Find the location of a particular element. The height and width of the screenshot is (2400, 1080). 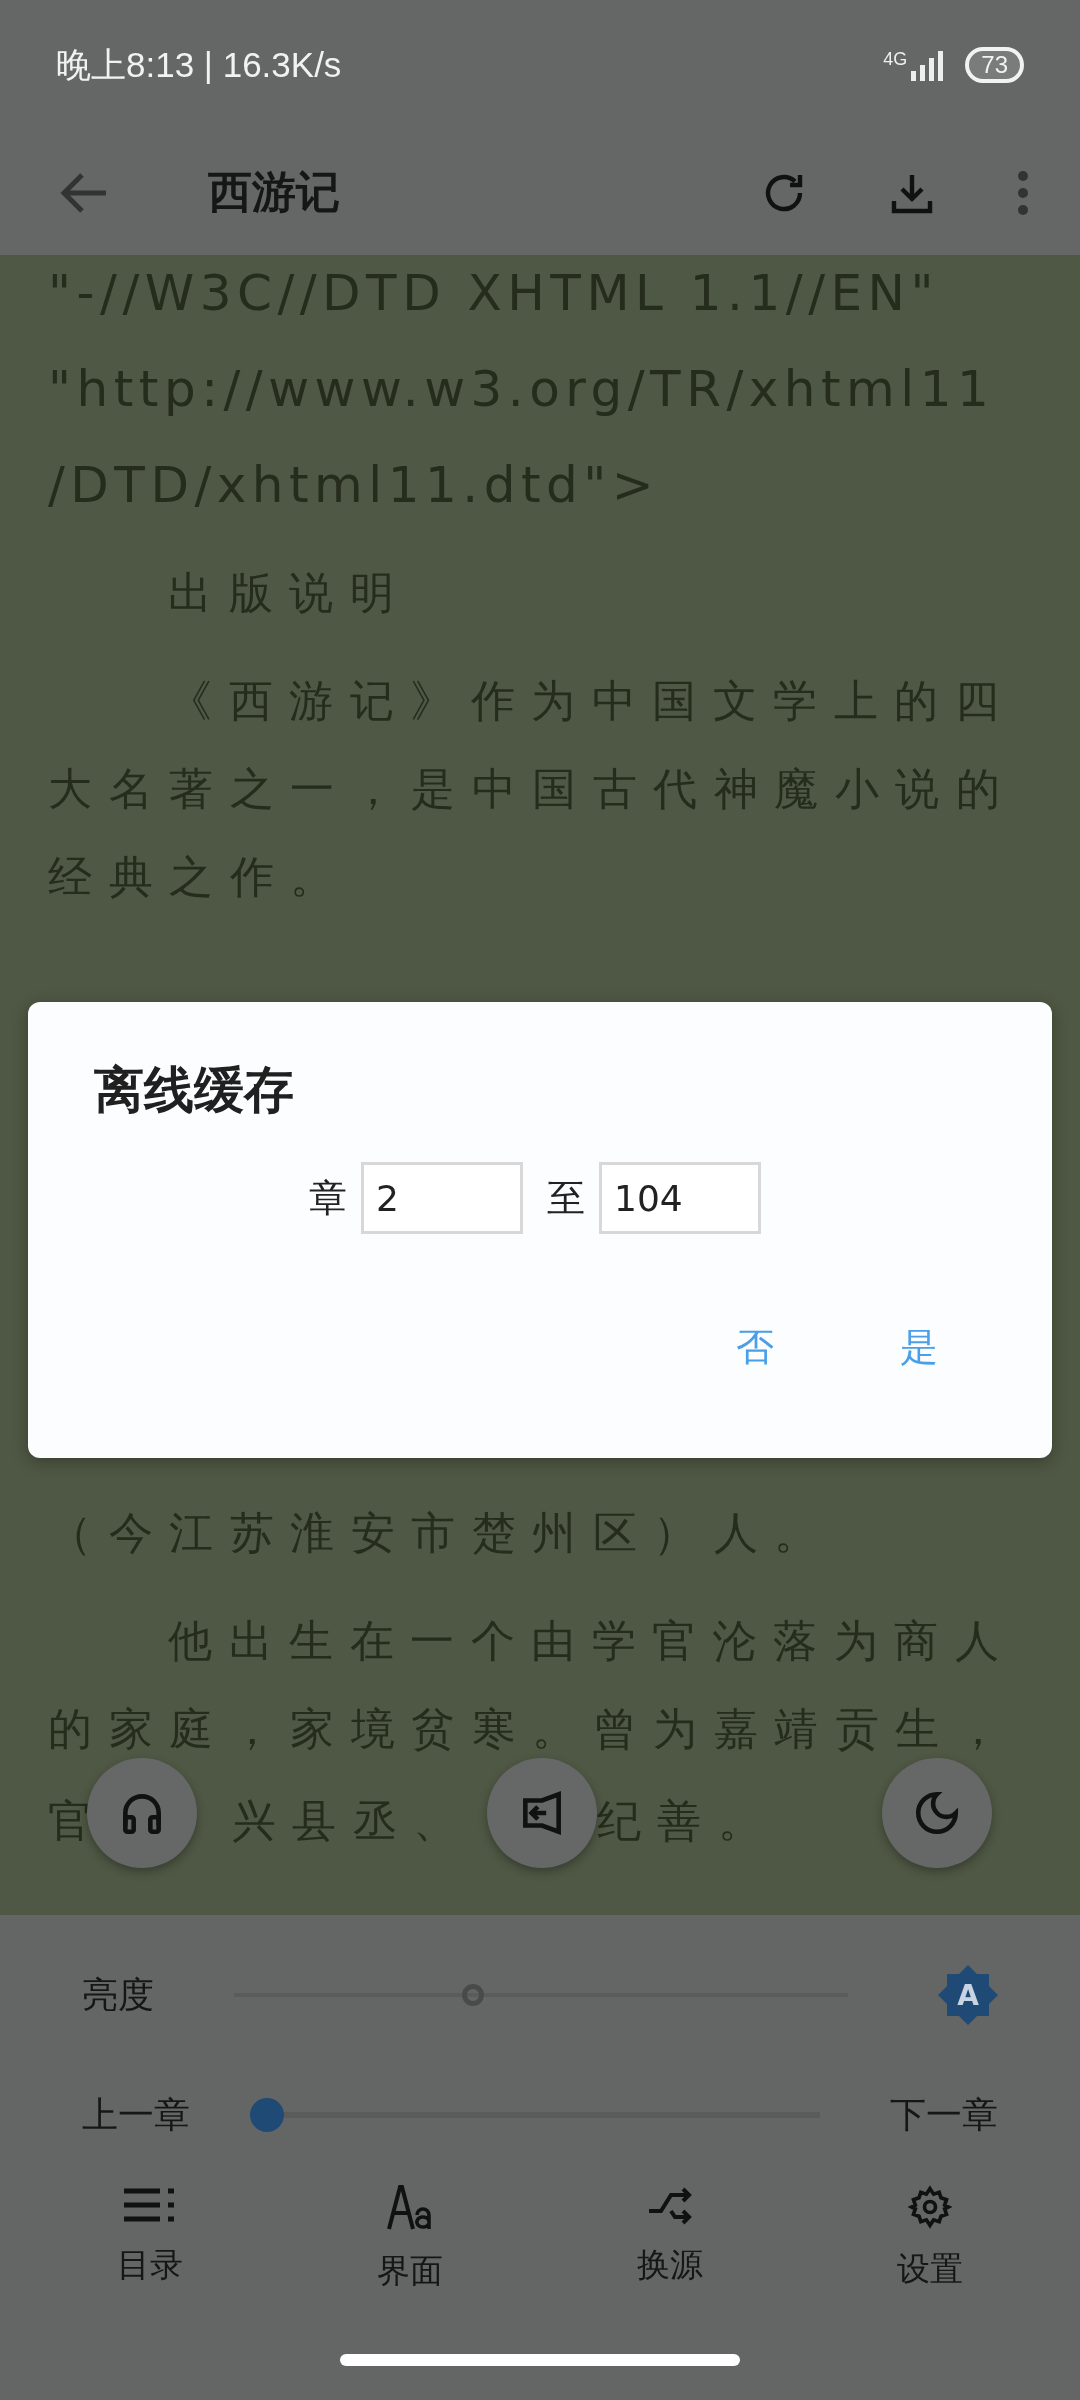

to-label: 至 is located at coordinates (566, 1198).